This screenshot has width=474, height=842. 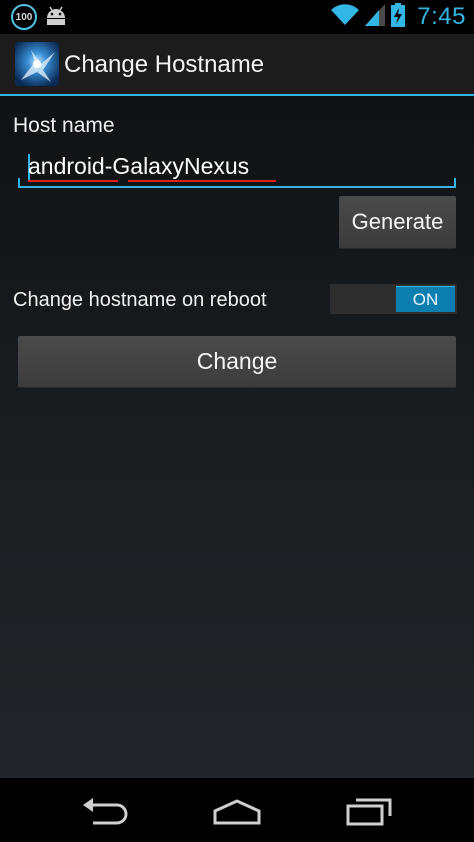 What do you see at coordinates (345, 17) in the screenshot?
I see `wifi-icon` at bounding box center [345, 17].